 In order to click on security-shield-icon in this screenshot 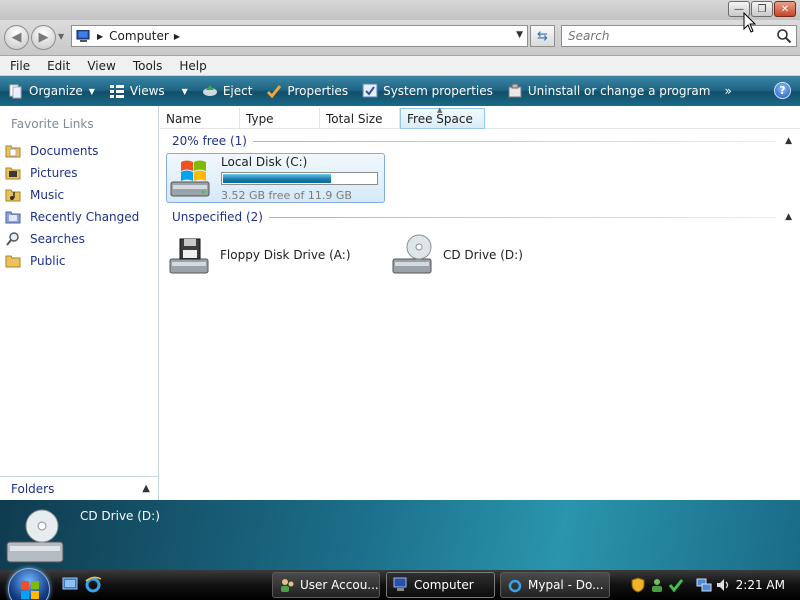, I will do `click(638, 585)`.